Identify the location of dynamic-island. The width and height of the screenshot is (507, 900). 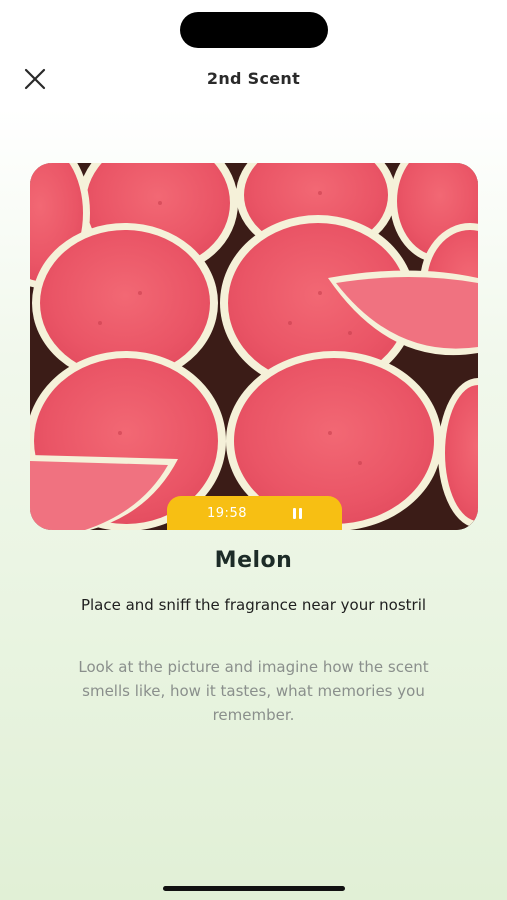
(254, 30).